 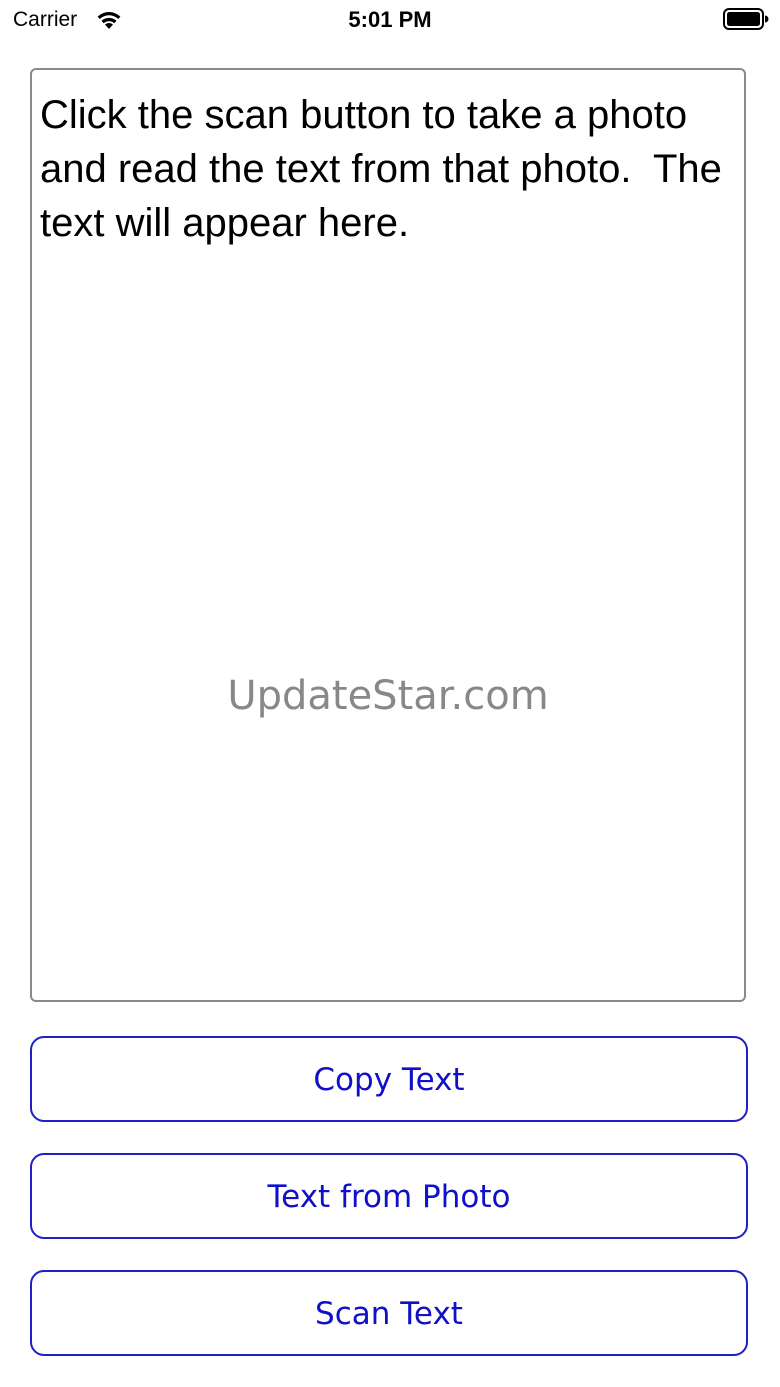 I want to click on watermark-text: UpdateStar.com, so click(x=388, y=696).